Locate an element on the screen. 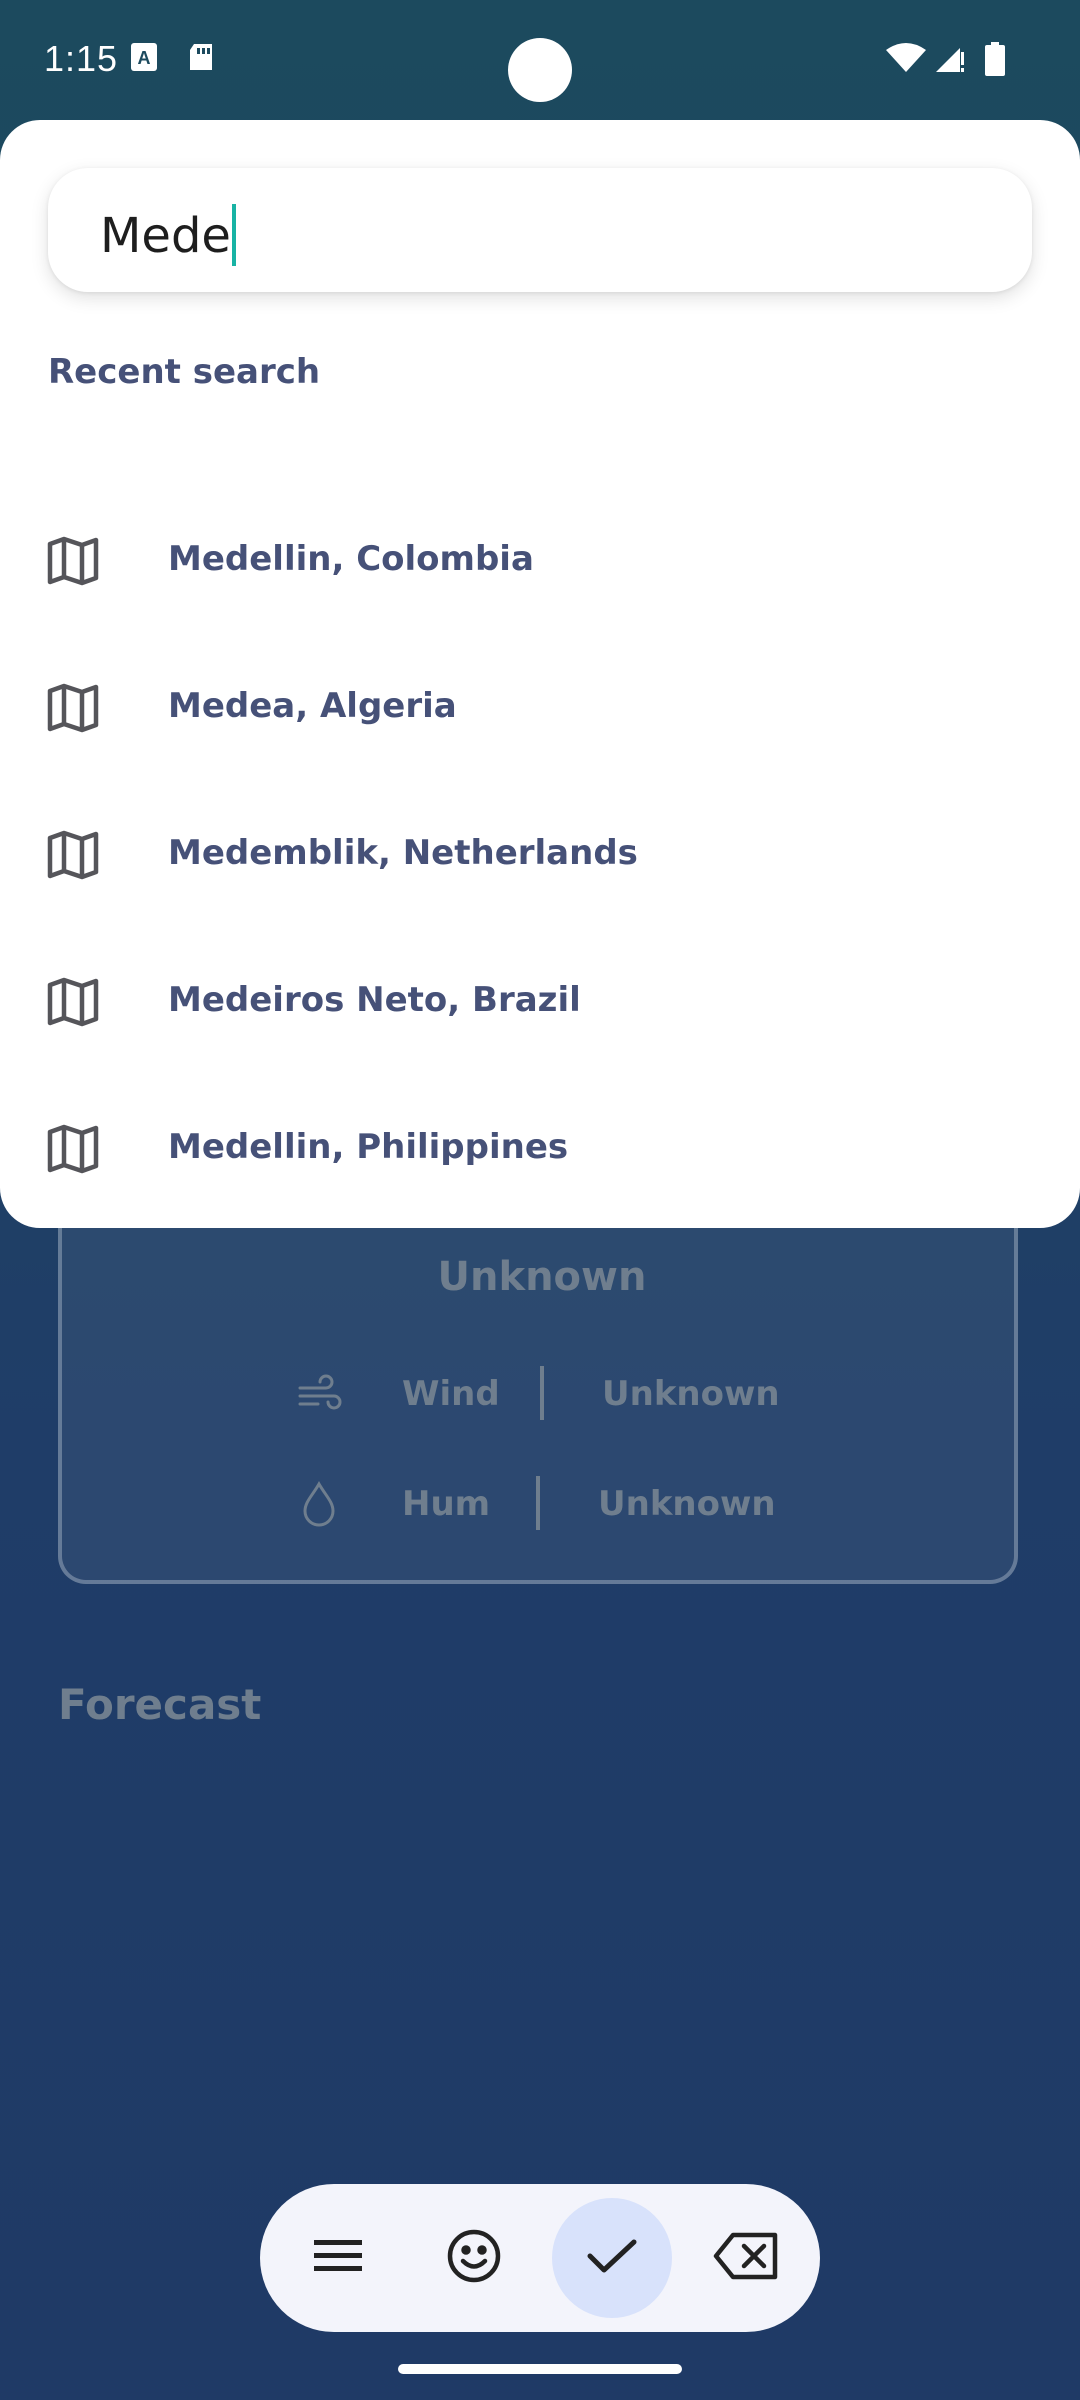  forecast-title: Forecast is located at coordinates (160, 1704).